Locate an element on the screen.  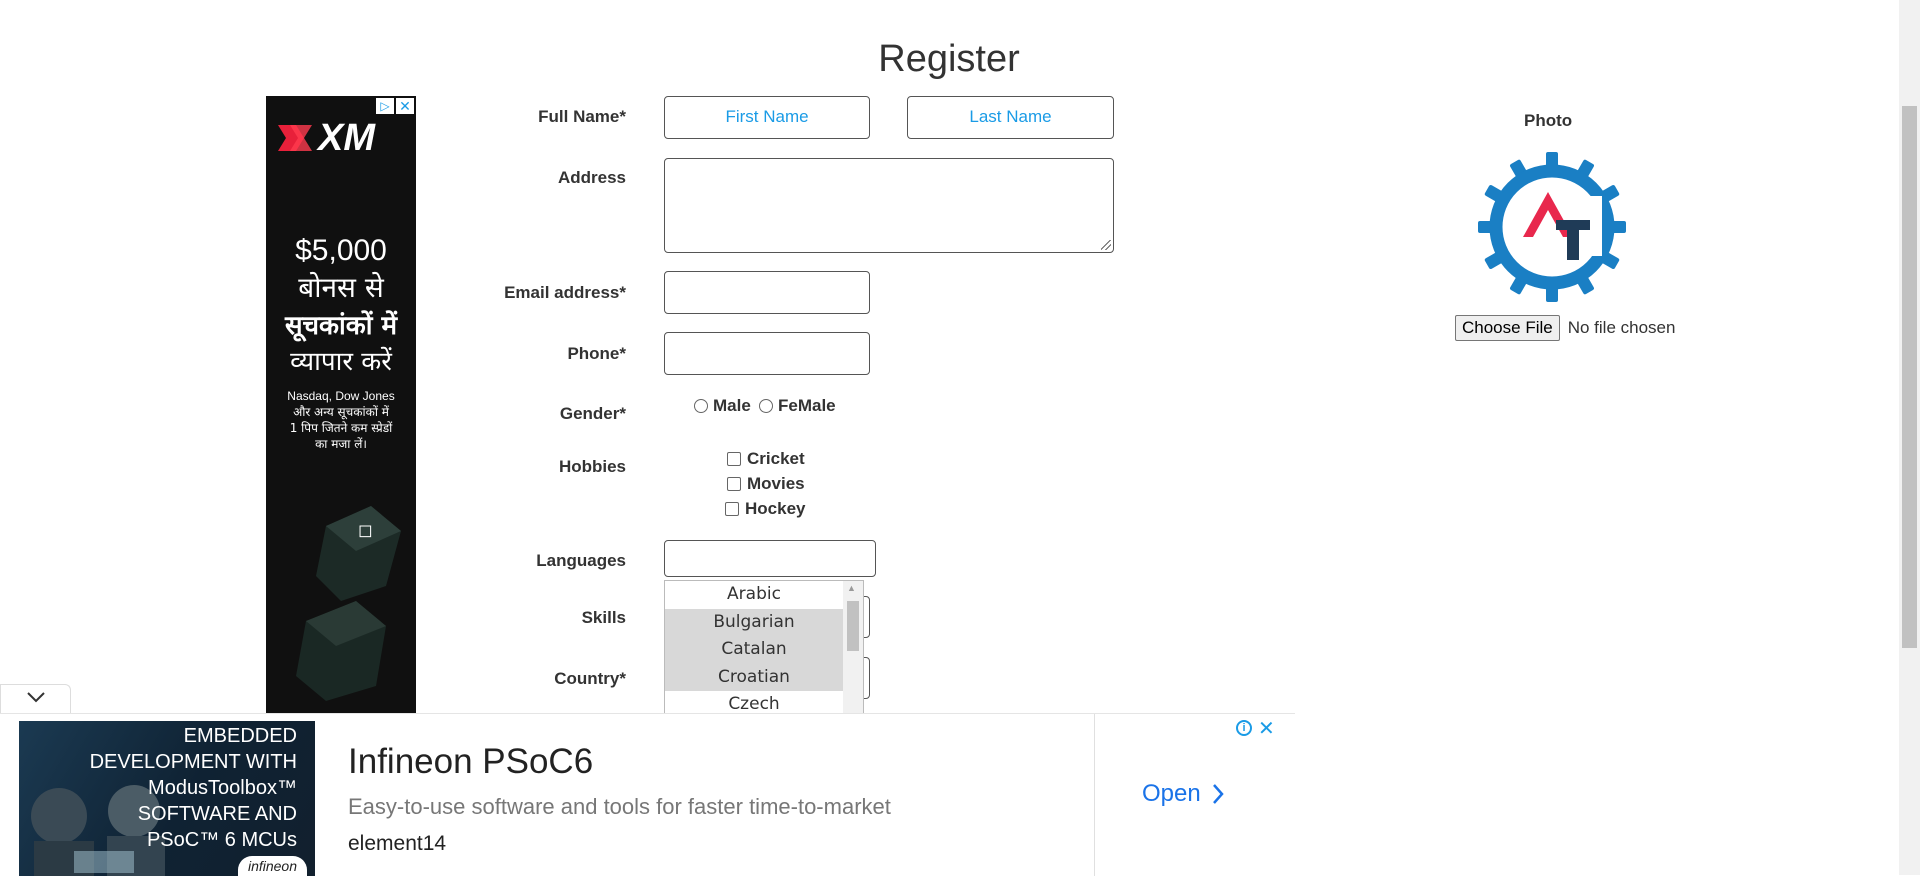
hobby-hockey: Hockey is located at coordinates (765, 509).